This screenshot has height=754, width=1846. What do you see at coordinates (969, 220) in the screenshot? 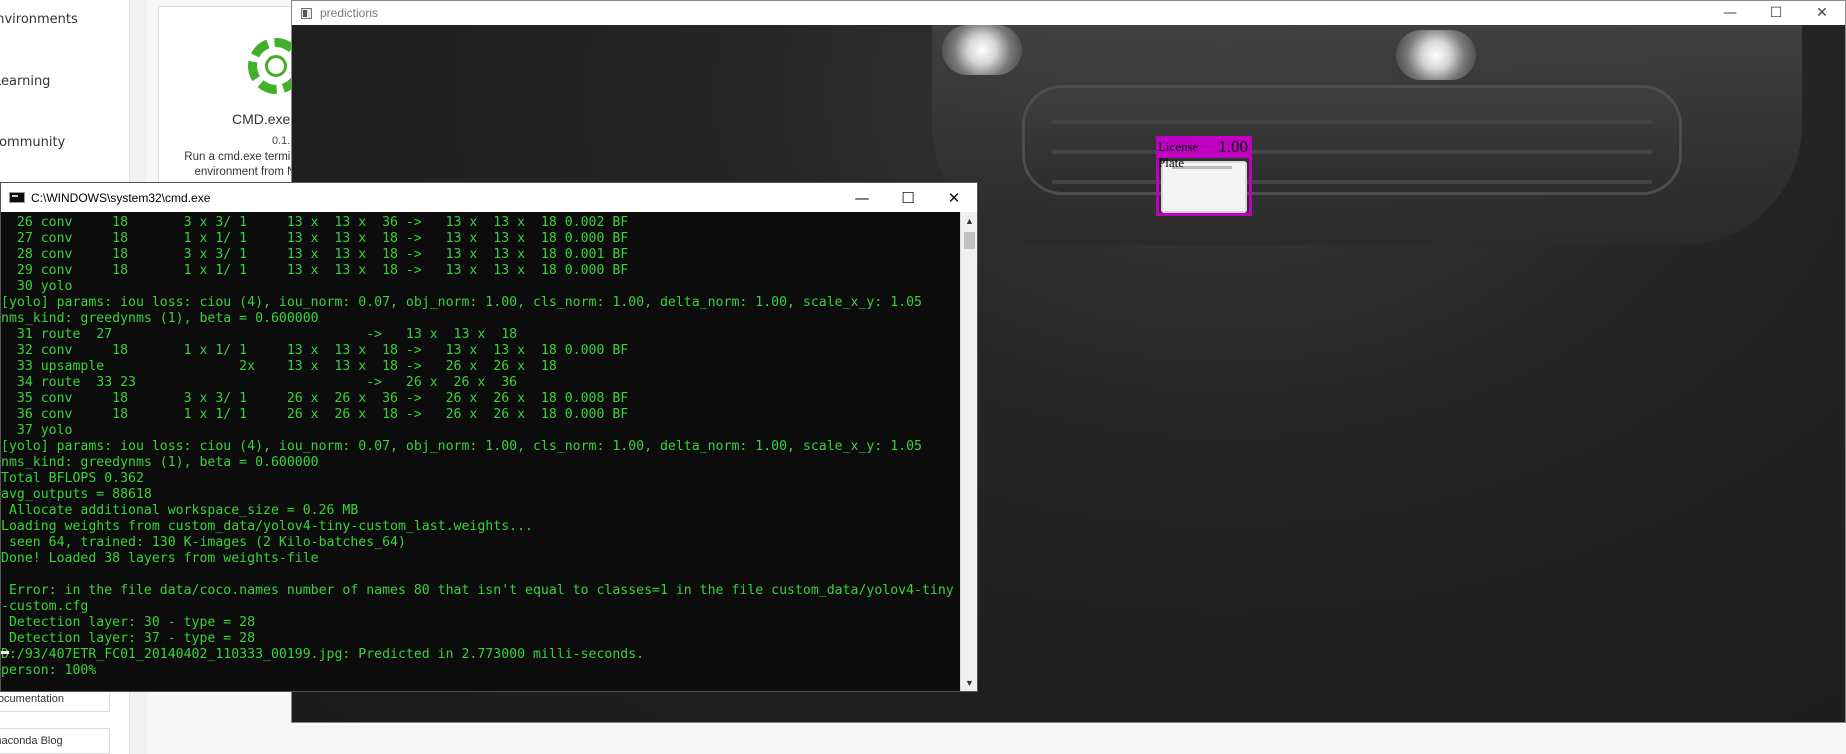
I see `scroll-up-icon: ▲` at bounding box center [969, 220].